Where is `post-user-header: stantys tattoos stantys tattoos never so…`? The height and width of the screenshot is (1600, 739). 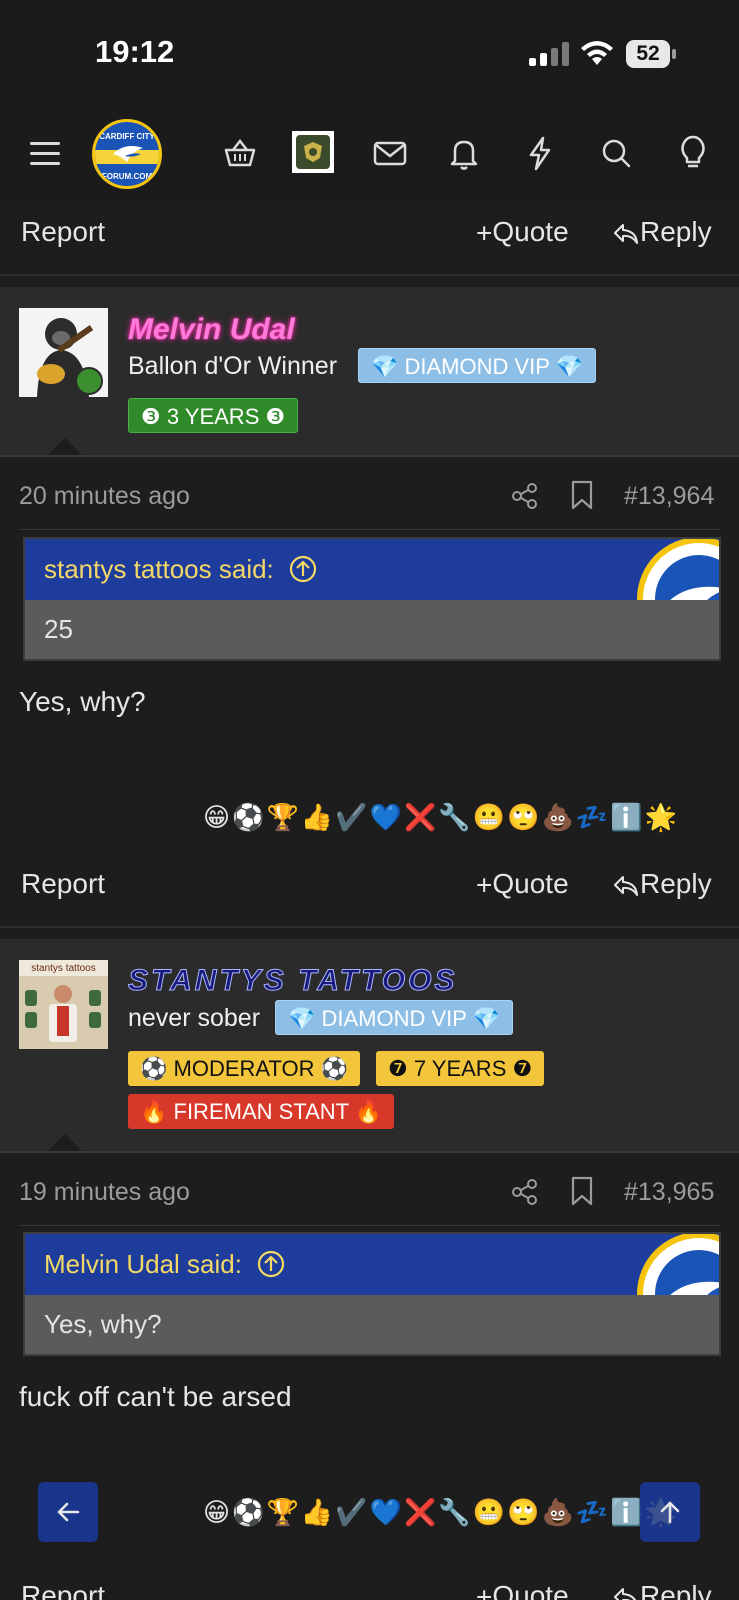 post-user-header: stantys tattoos stantys tattoos never so… is located at coordinates (369, 1046).